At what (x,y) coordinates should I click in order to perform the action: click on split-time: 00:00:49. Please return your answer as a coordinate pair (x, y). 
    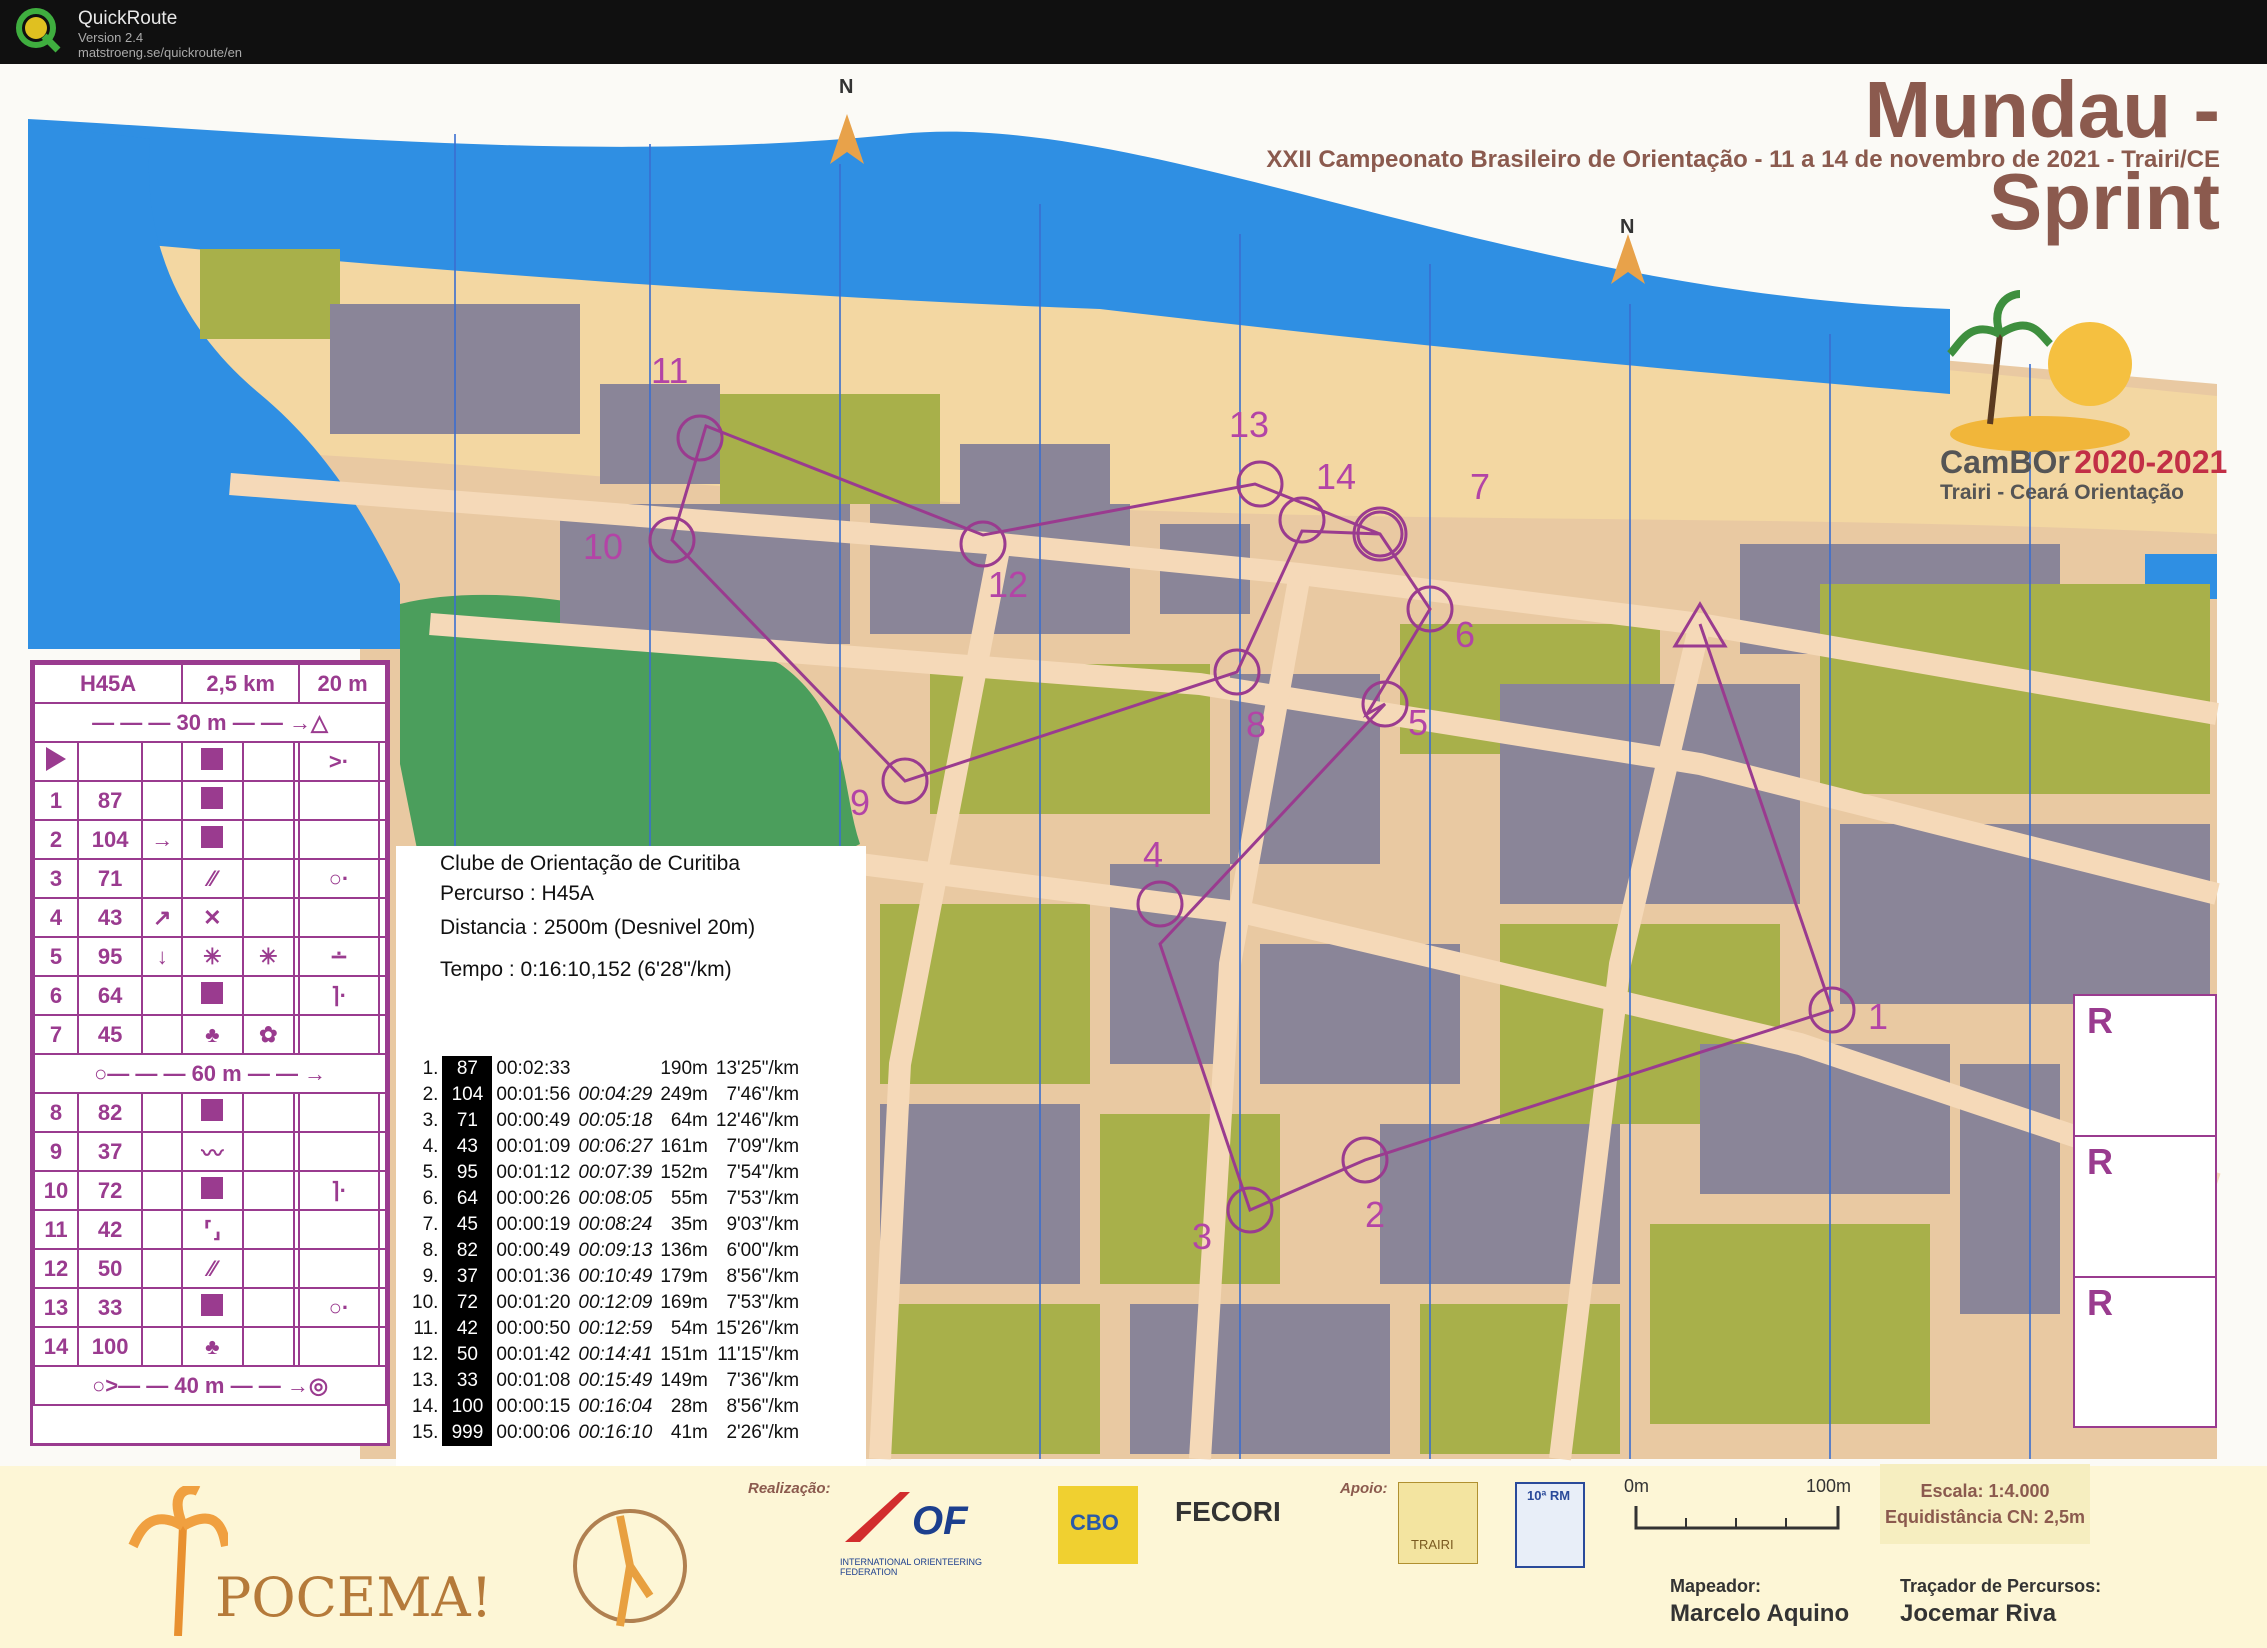
    Looking at the image, I should click on (533, 1250).